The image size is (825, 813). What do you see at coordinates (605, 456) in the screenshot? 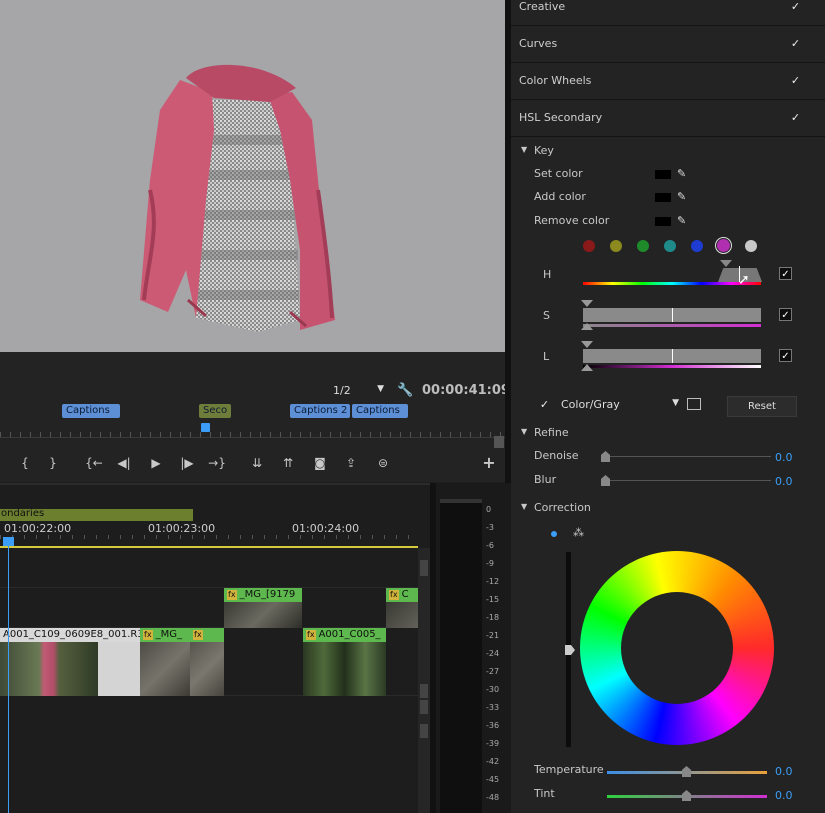
I see `denoise-handle` at bounding box center [605, 456].